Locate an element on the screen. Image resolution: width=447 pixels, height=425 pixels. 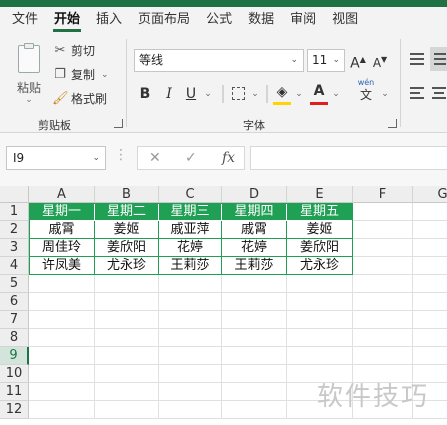
cell-D1: 星期四 is located at coordinates (254, 212).